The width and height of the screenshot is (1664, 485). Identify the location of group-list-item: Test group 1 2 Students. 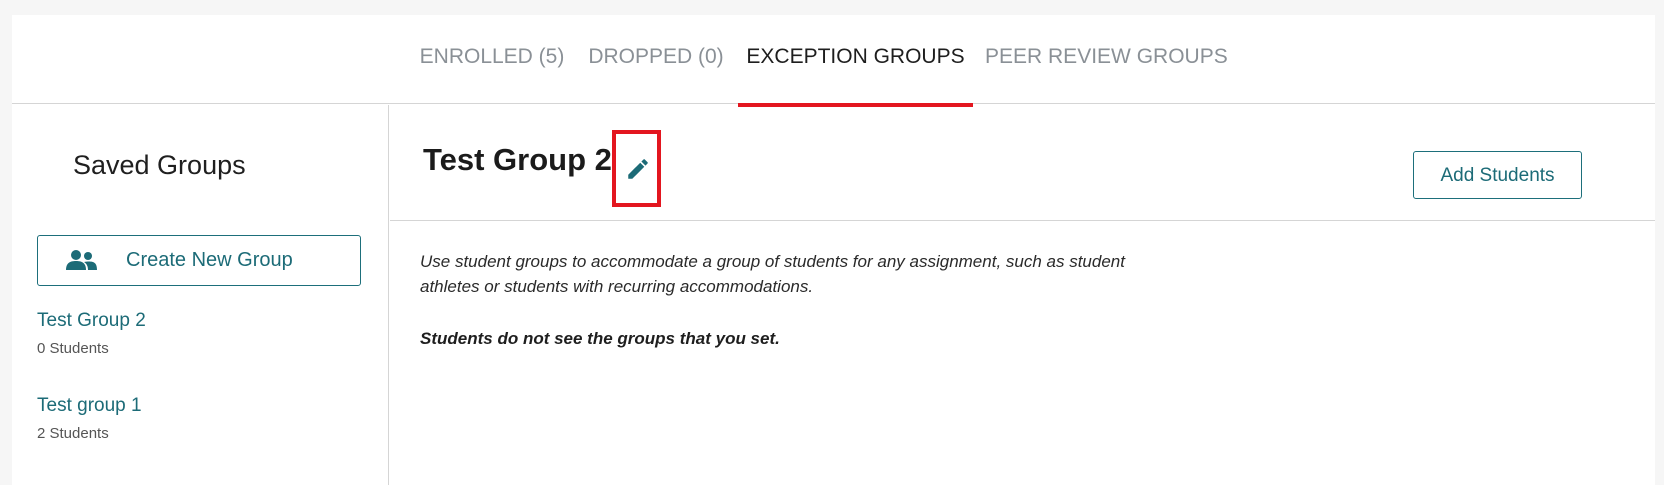
(197, 418).